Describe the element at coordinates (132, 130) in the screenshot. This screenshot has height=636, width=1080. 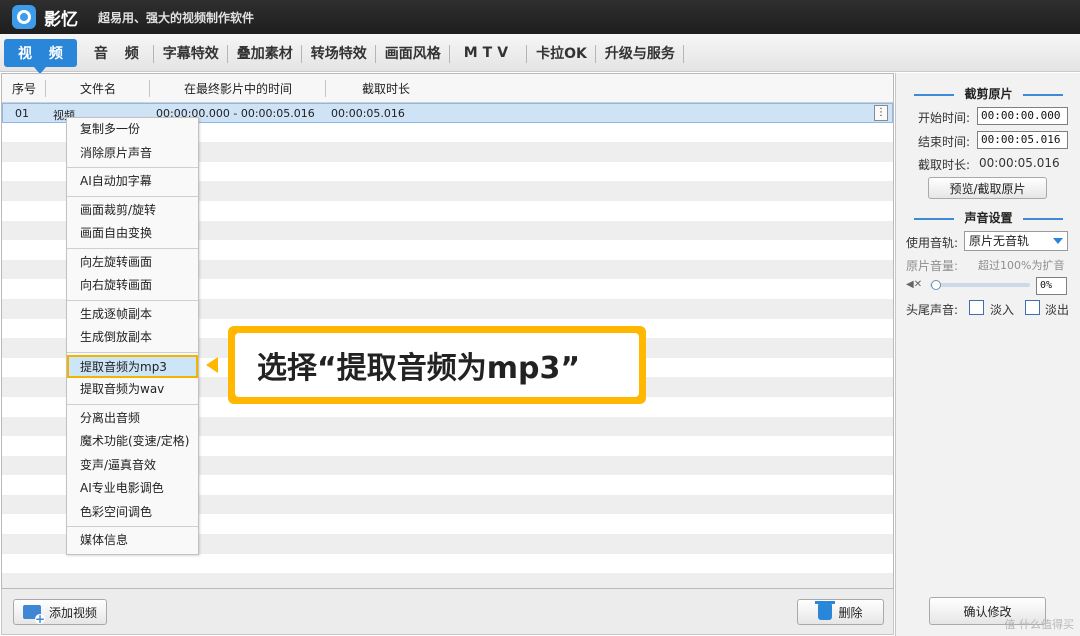
I see `menu-item-duplicate: 复制多一份` at that location.